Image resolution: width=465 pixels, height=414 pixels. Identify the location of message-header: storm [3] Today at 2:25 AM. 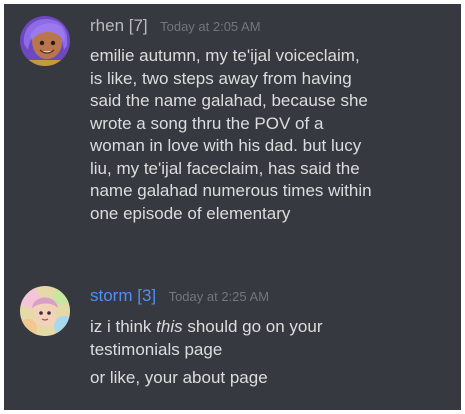
(179, 296).